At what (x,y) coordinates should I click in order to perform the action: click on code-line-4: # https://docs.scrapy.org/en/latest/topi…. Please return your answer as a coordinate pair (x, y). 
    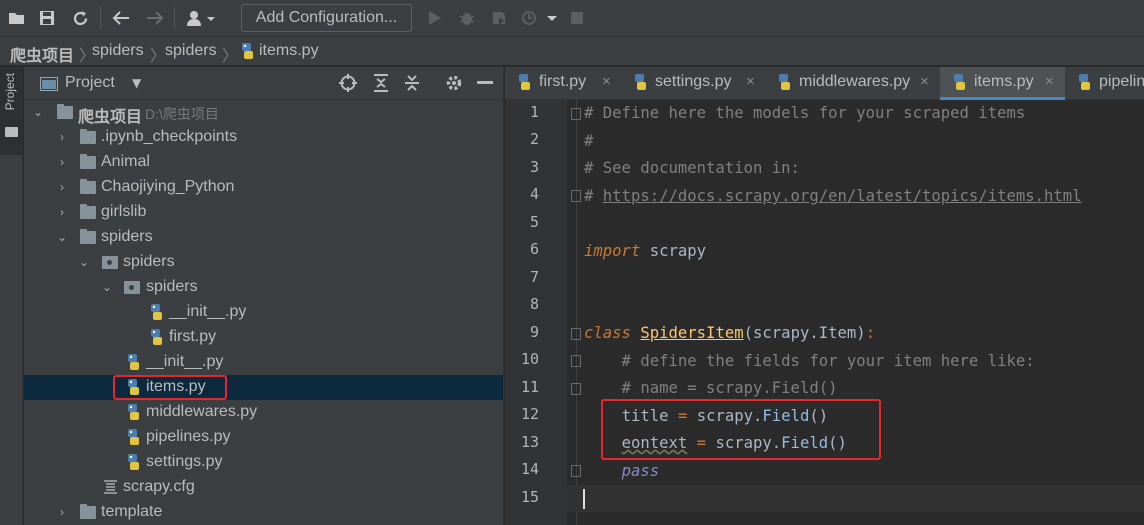
    Looking at the image, I should click on (833, 196).